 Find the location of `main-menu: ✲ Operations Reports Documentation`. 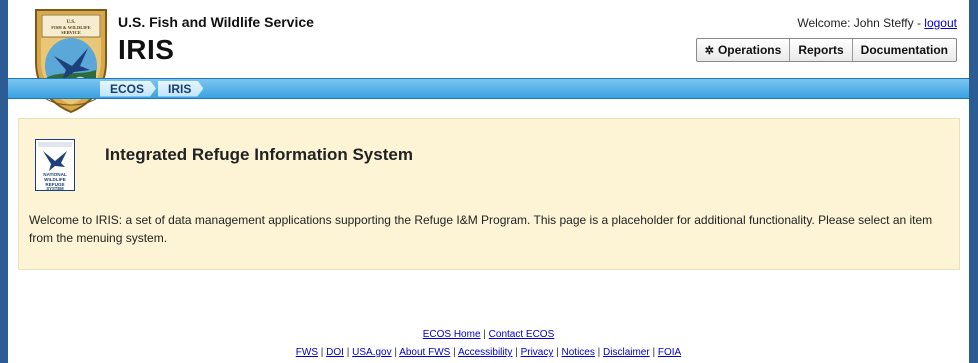

main-menu: ✲ Operations Reports Documentation is located at coordinates (826, 50).